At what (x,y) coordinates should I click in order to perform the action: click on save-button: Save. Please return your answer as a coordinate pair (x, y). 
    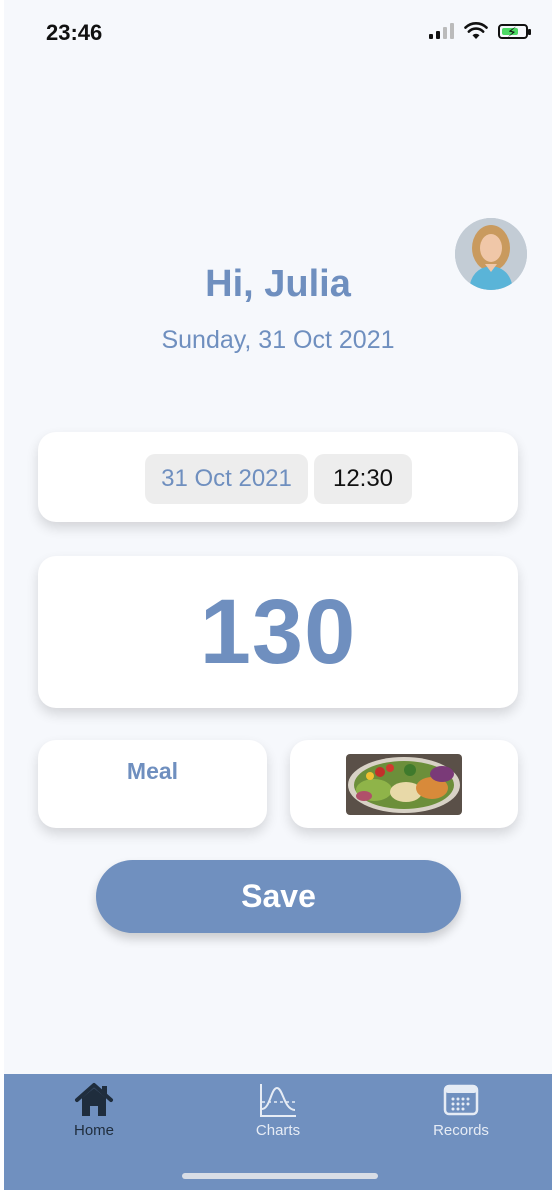
    Looking at the image, I should click on (278, 896).